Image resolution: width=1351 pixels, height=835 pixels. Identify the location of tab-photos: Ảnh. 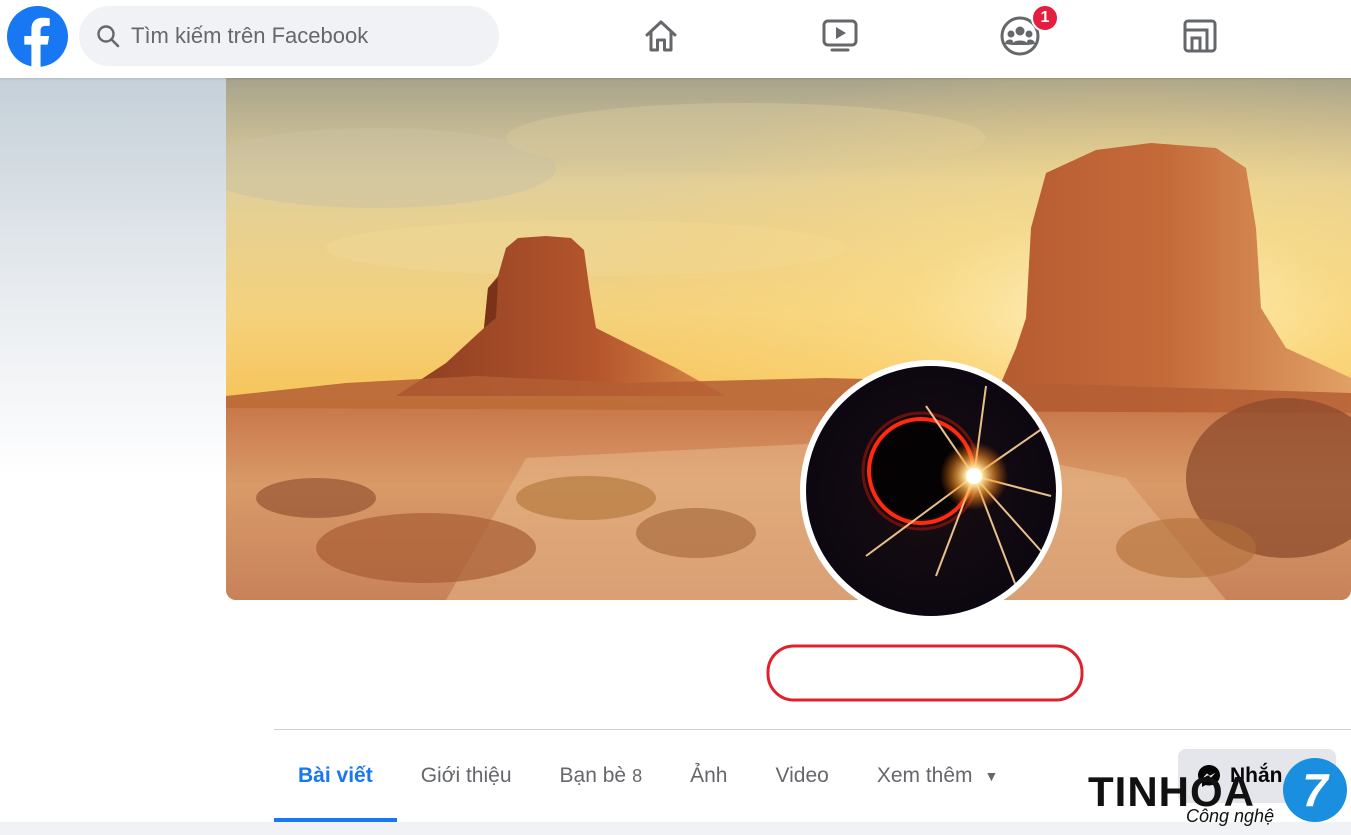
(708, 776).